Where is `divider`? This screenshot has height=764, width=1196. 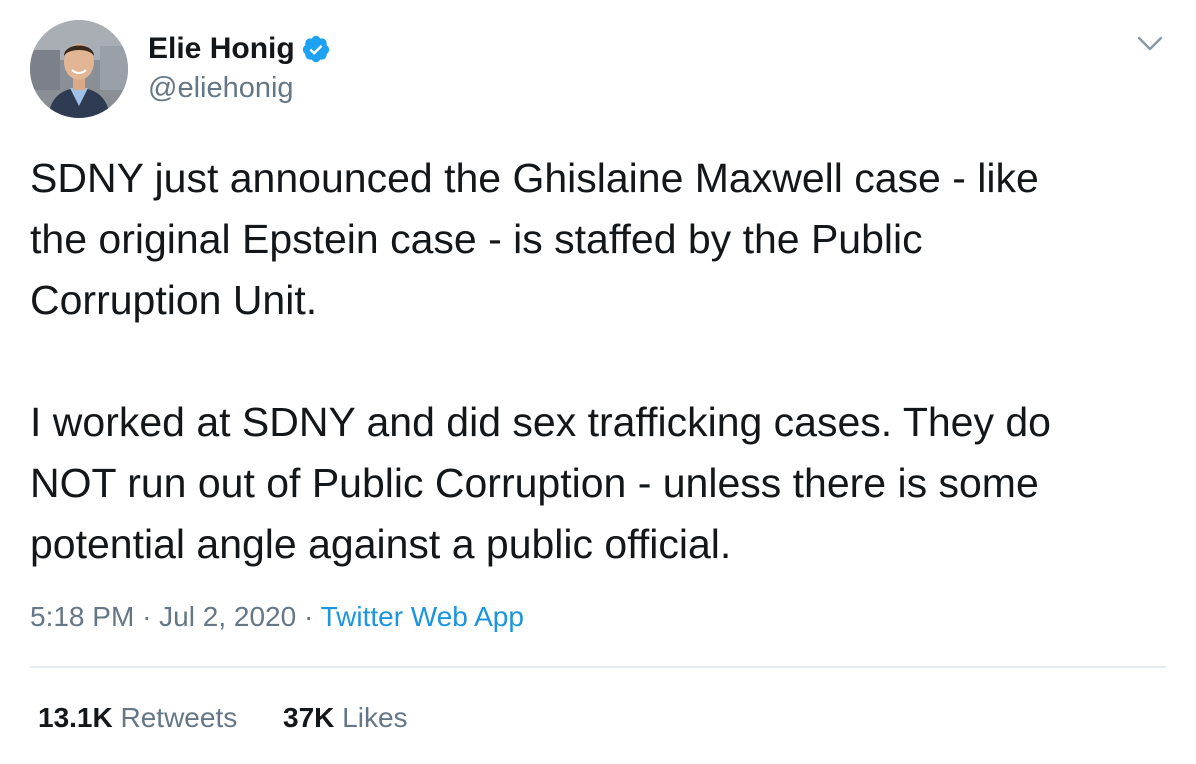
divider is located at coordinates (598, 667).